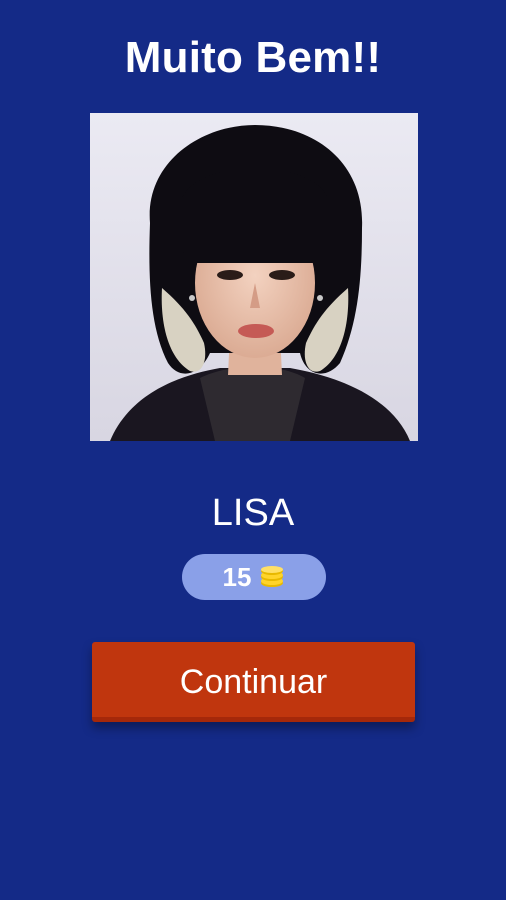 This screenshot has width=506, height=900. Describe the element at coordinates (254, 577) in the screenshot. I see `coin-reward-badge: 15` at that location.